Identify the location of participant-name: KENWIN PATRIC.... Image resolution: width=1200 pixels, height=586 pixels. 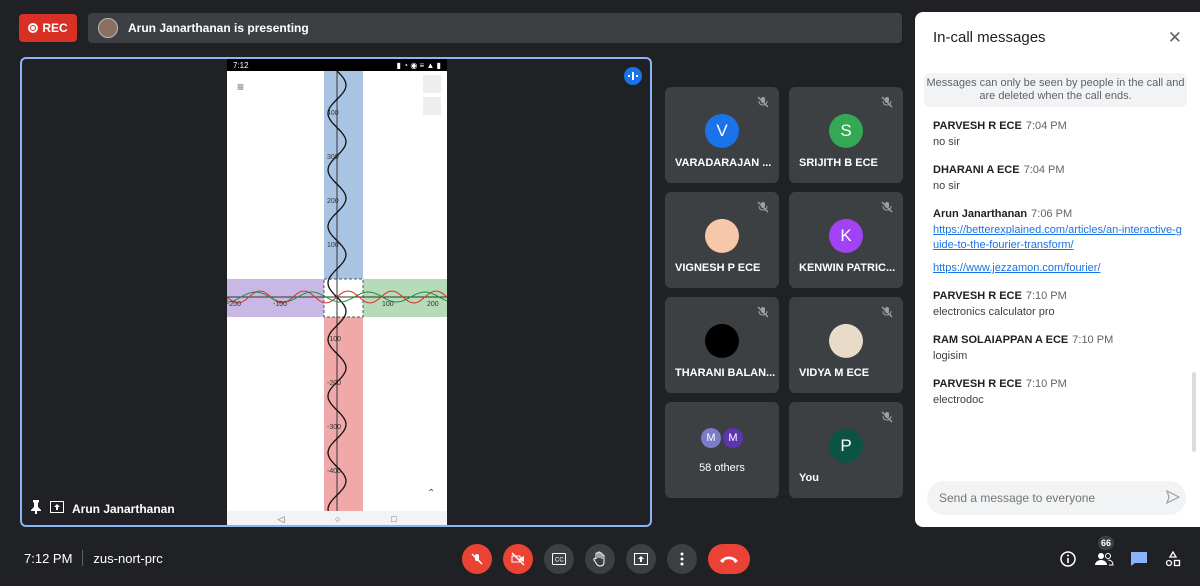
(847, 268).